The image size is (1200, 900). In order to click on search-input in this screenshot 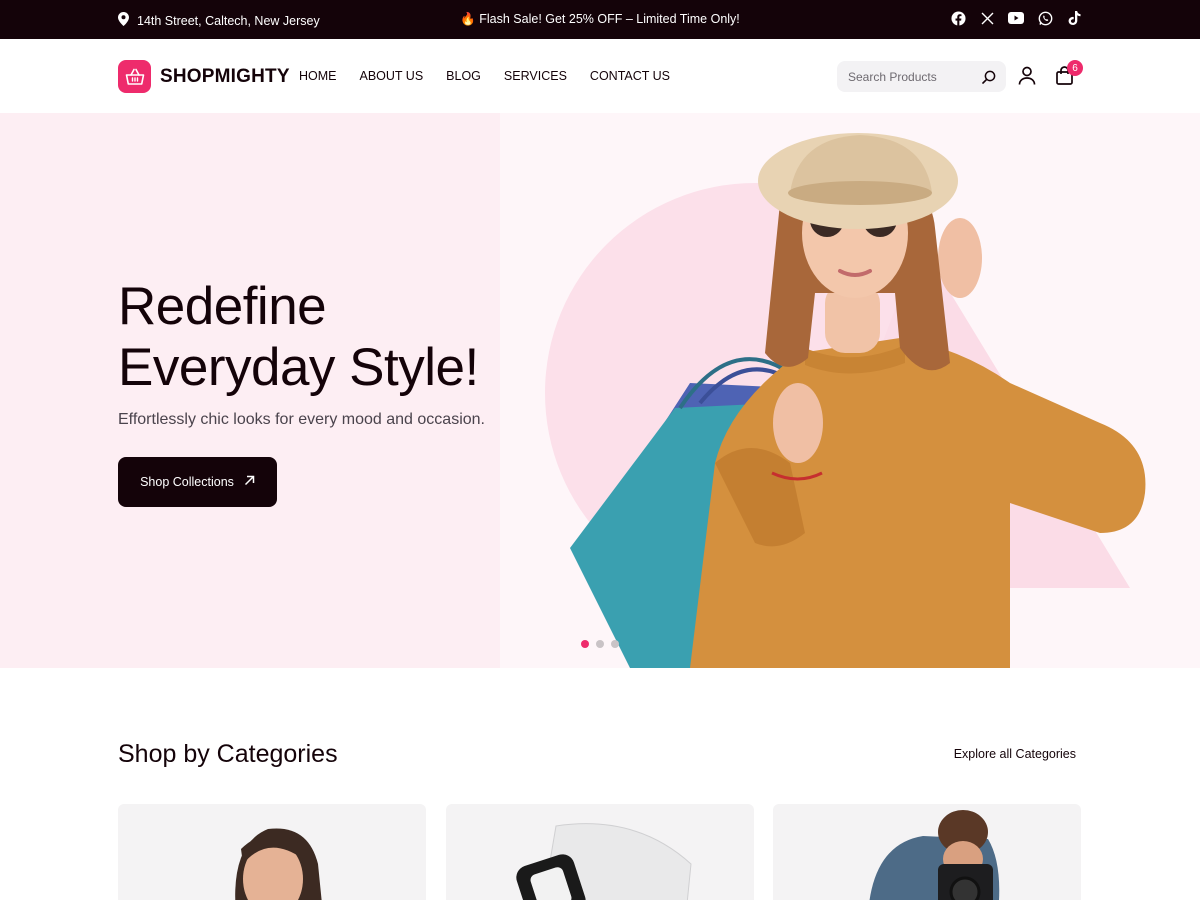, I will do `click(913, 76)`.